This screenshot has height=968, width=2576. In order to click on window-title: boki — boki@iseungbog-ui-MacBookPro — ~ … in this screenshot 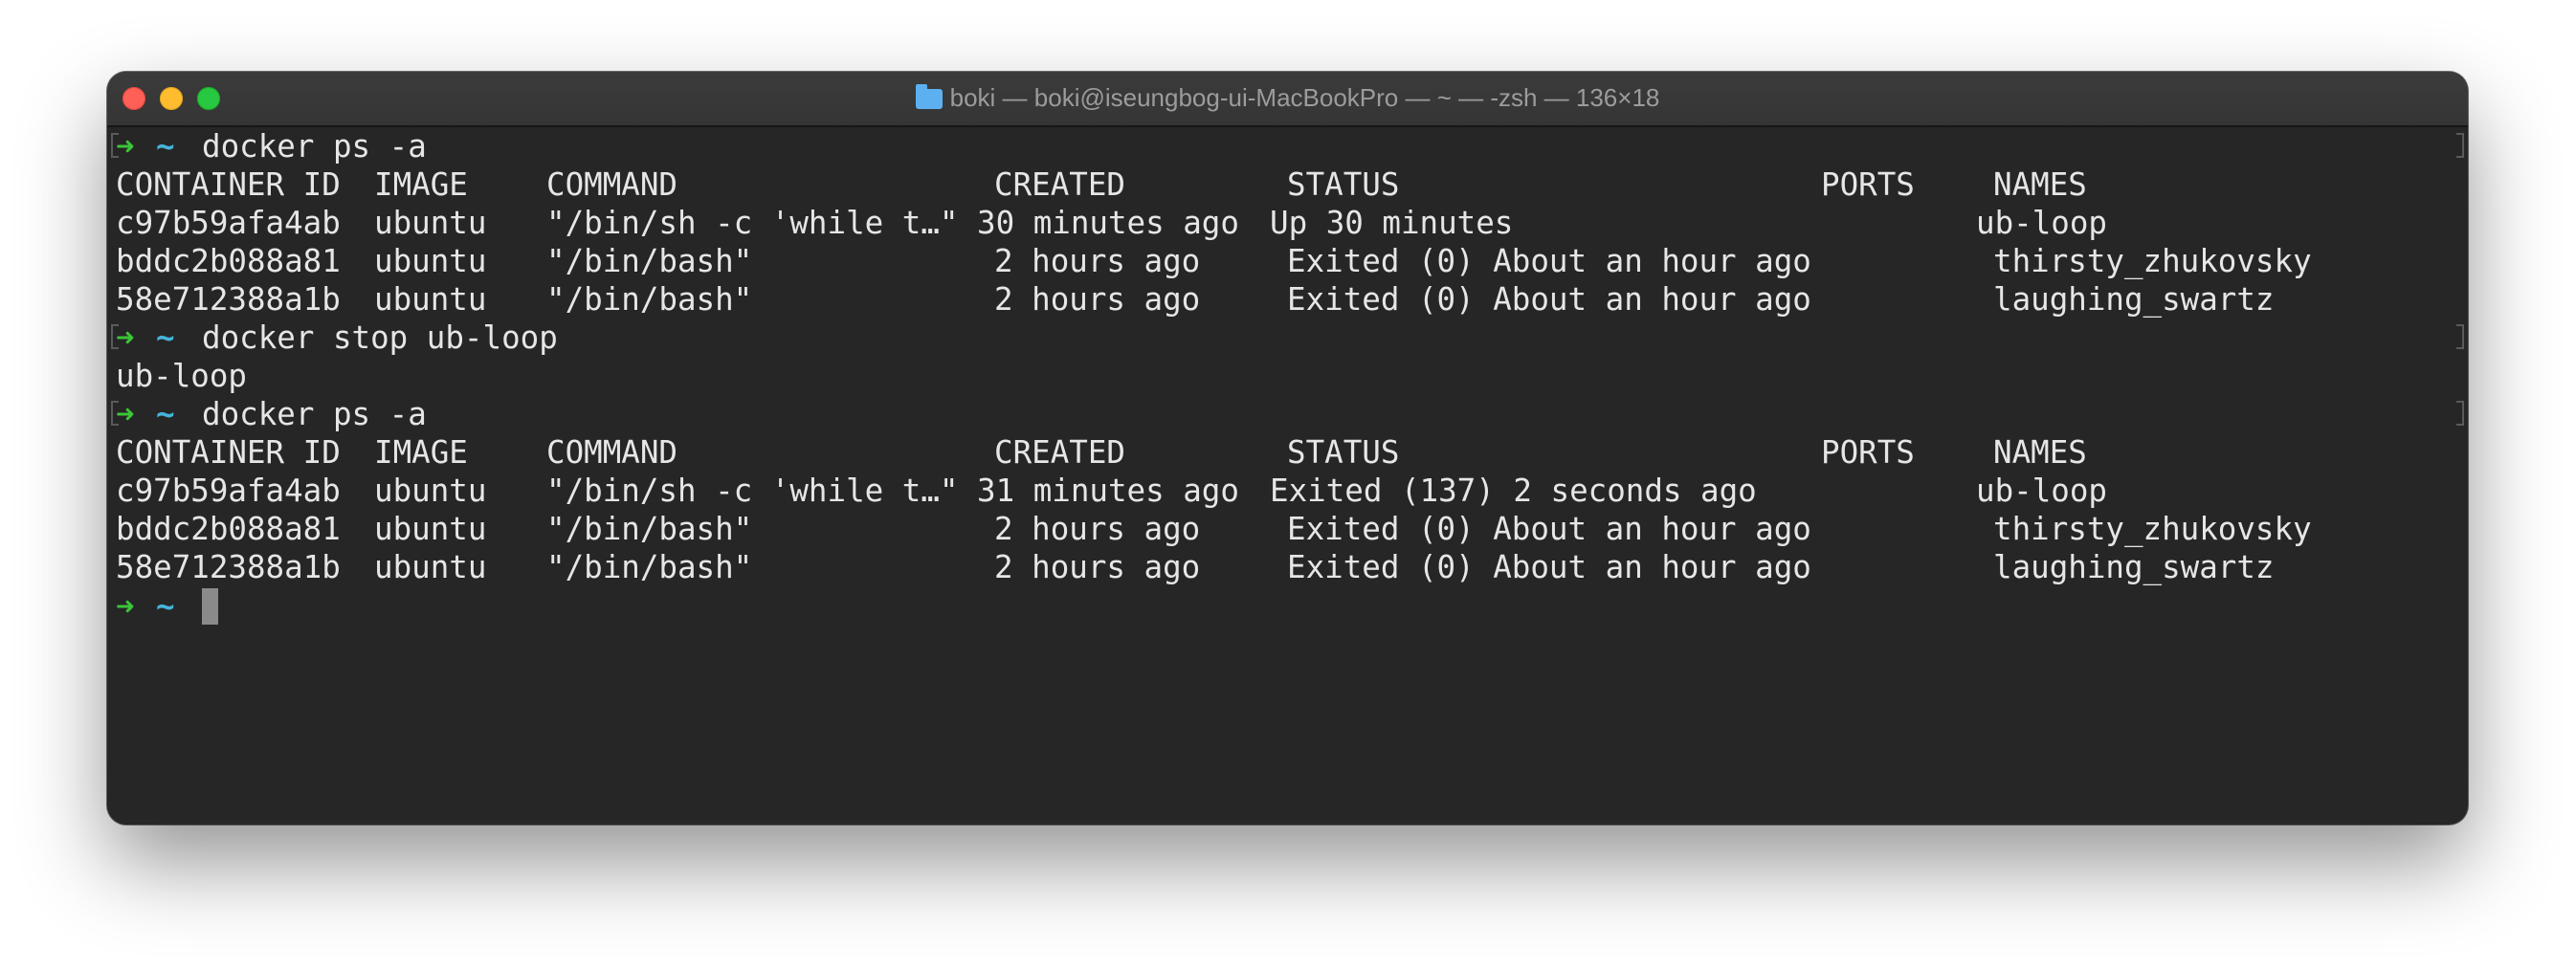, I will do `click(1304, 97)`.